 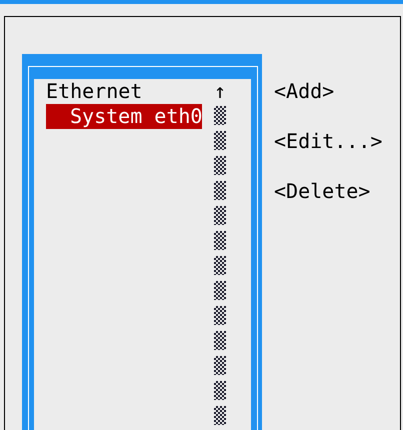 What do you see at coordinates (94, 91) in the screenshot?
I see `list-heading: Ethernet` at bounding box center [94, 91].